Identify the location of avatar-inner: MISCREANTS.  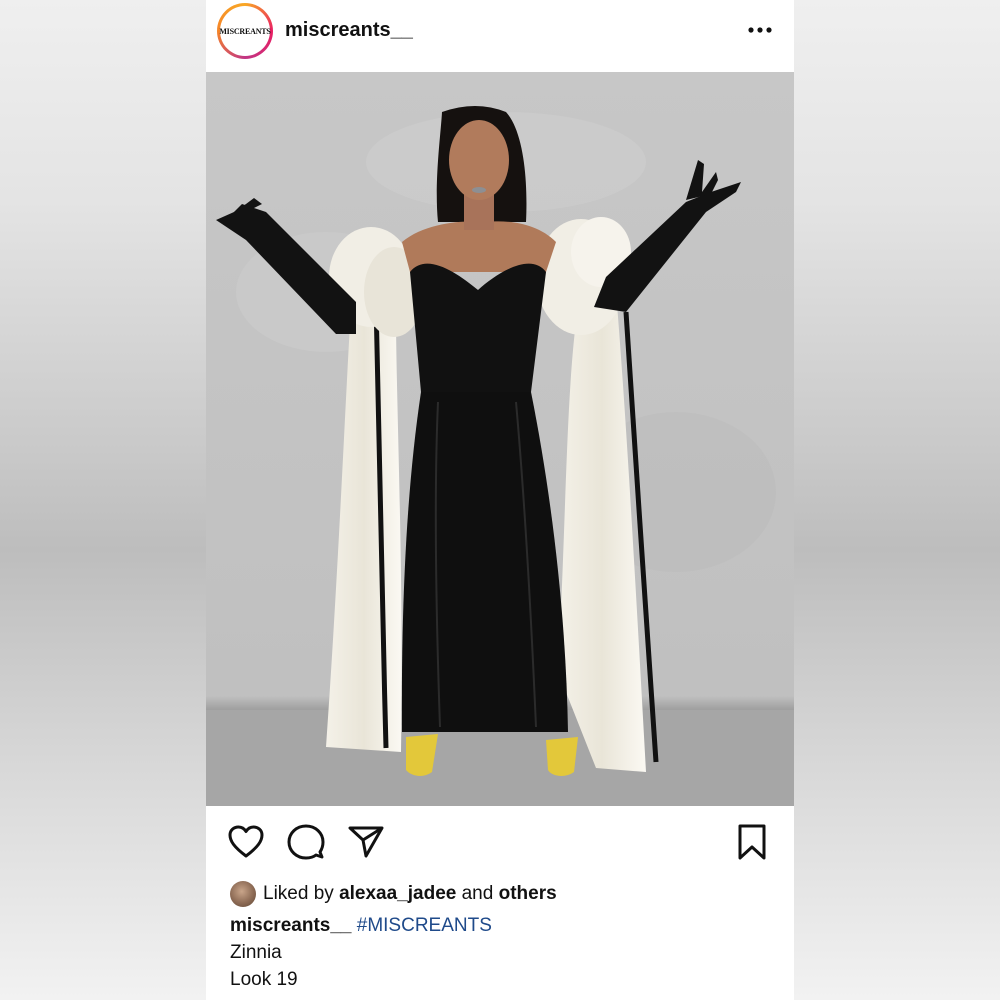
(245, 31).